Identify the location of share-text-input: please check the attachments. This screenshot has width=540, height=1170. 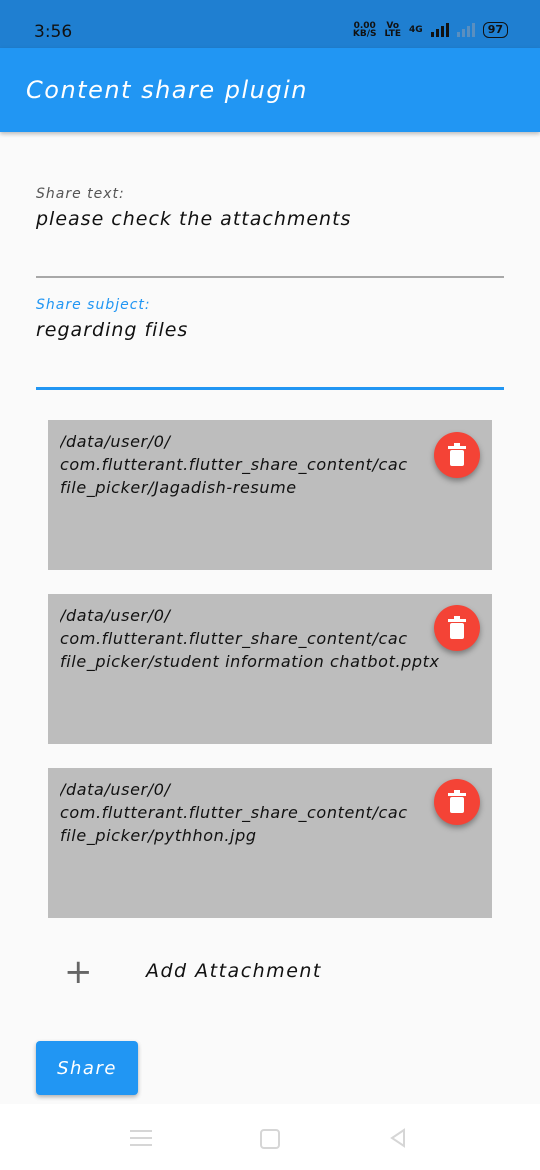
(270, 219).